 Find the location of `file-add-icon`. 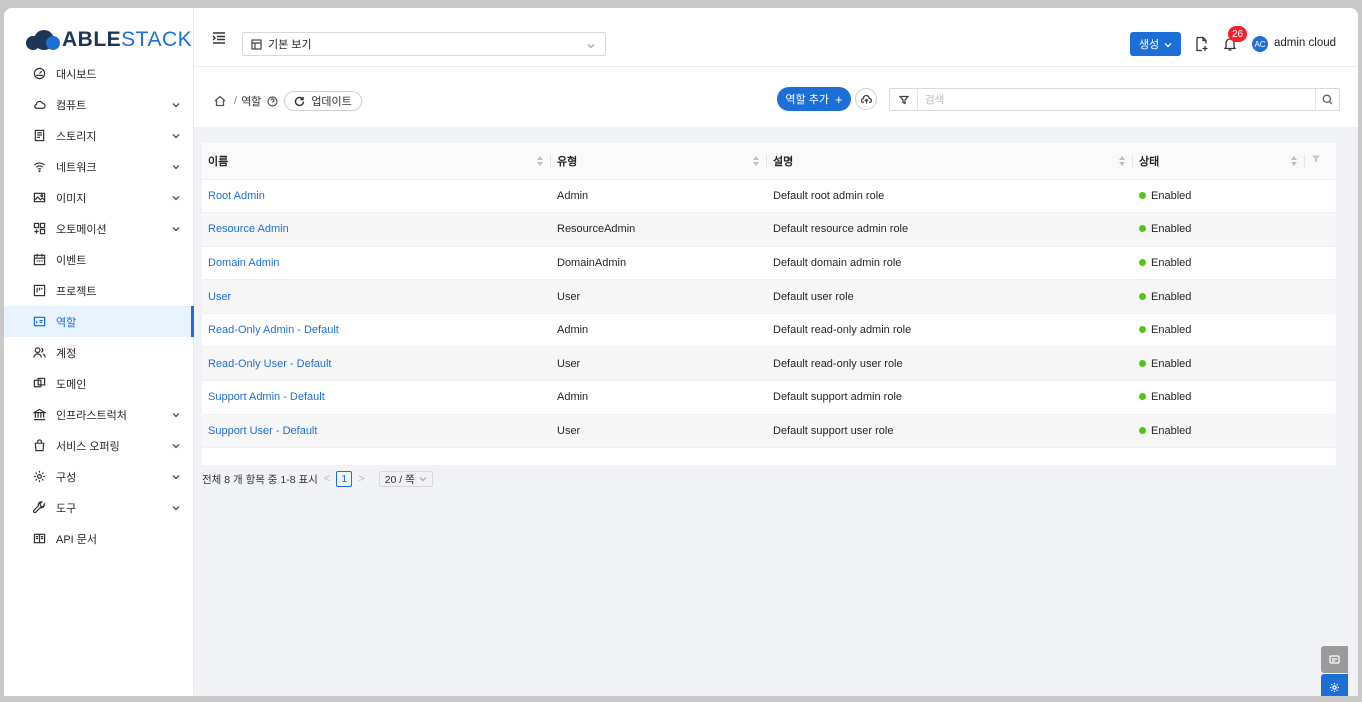

file-add-icon is located at coordinates (1202, 44).